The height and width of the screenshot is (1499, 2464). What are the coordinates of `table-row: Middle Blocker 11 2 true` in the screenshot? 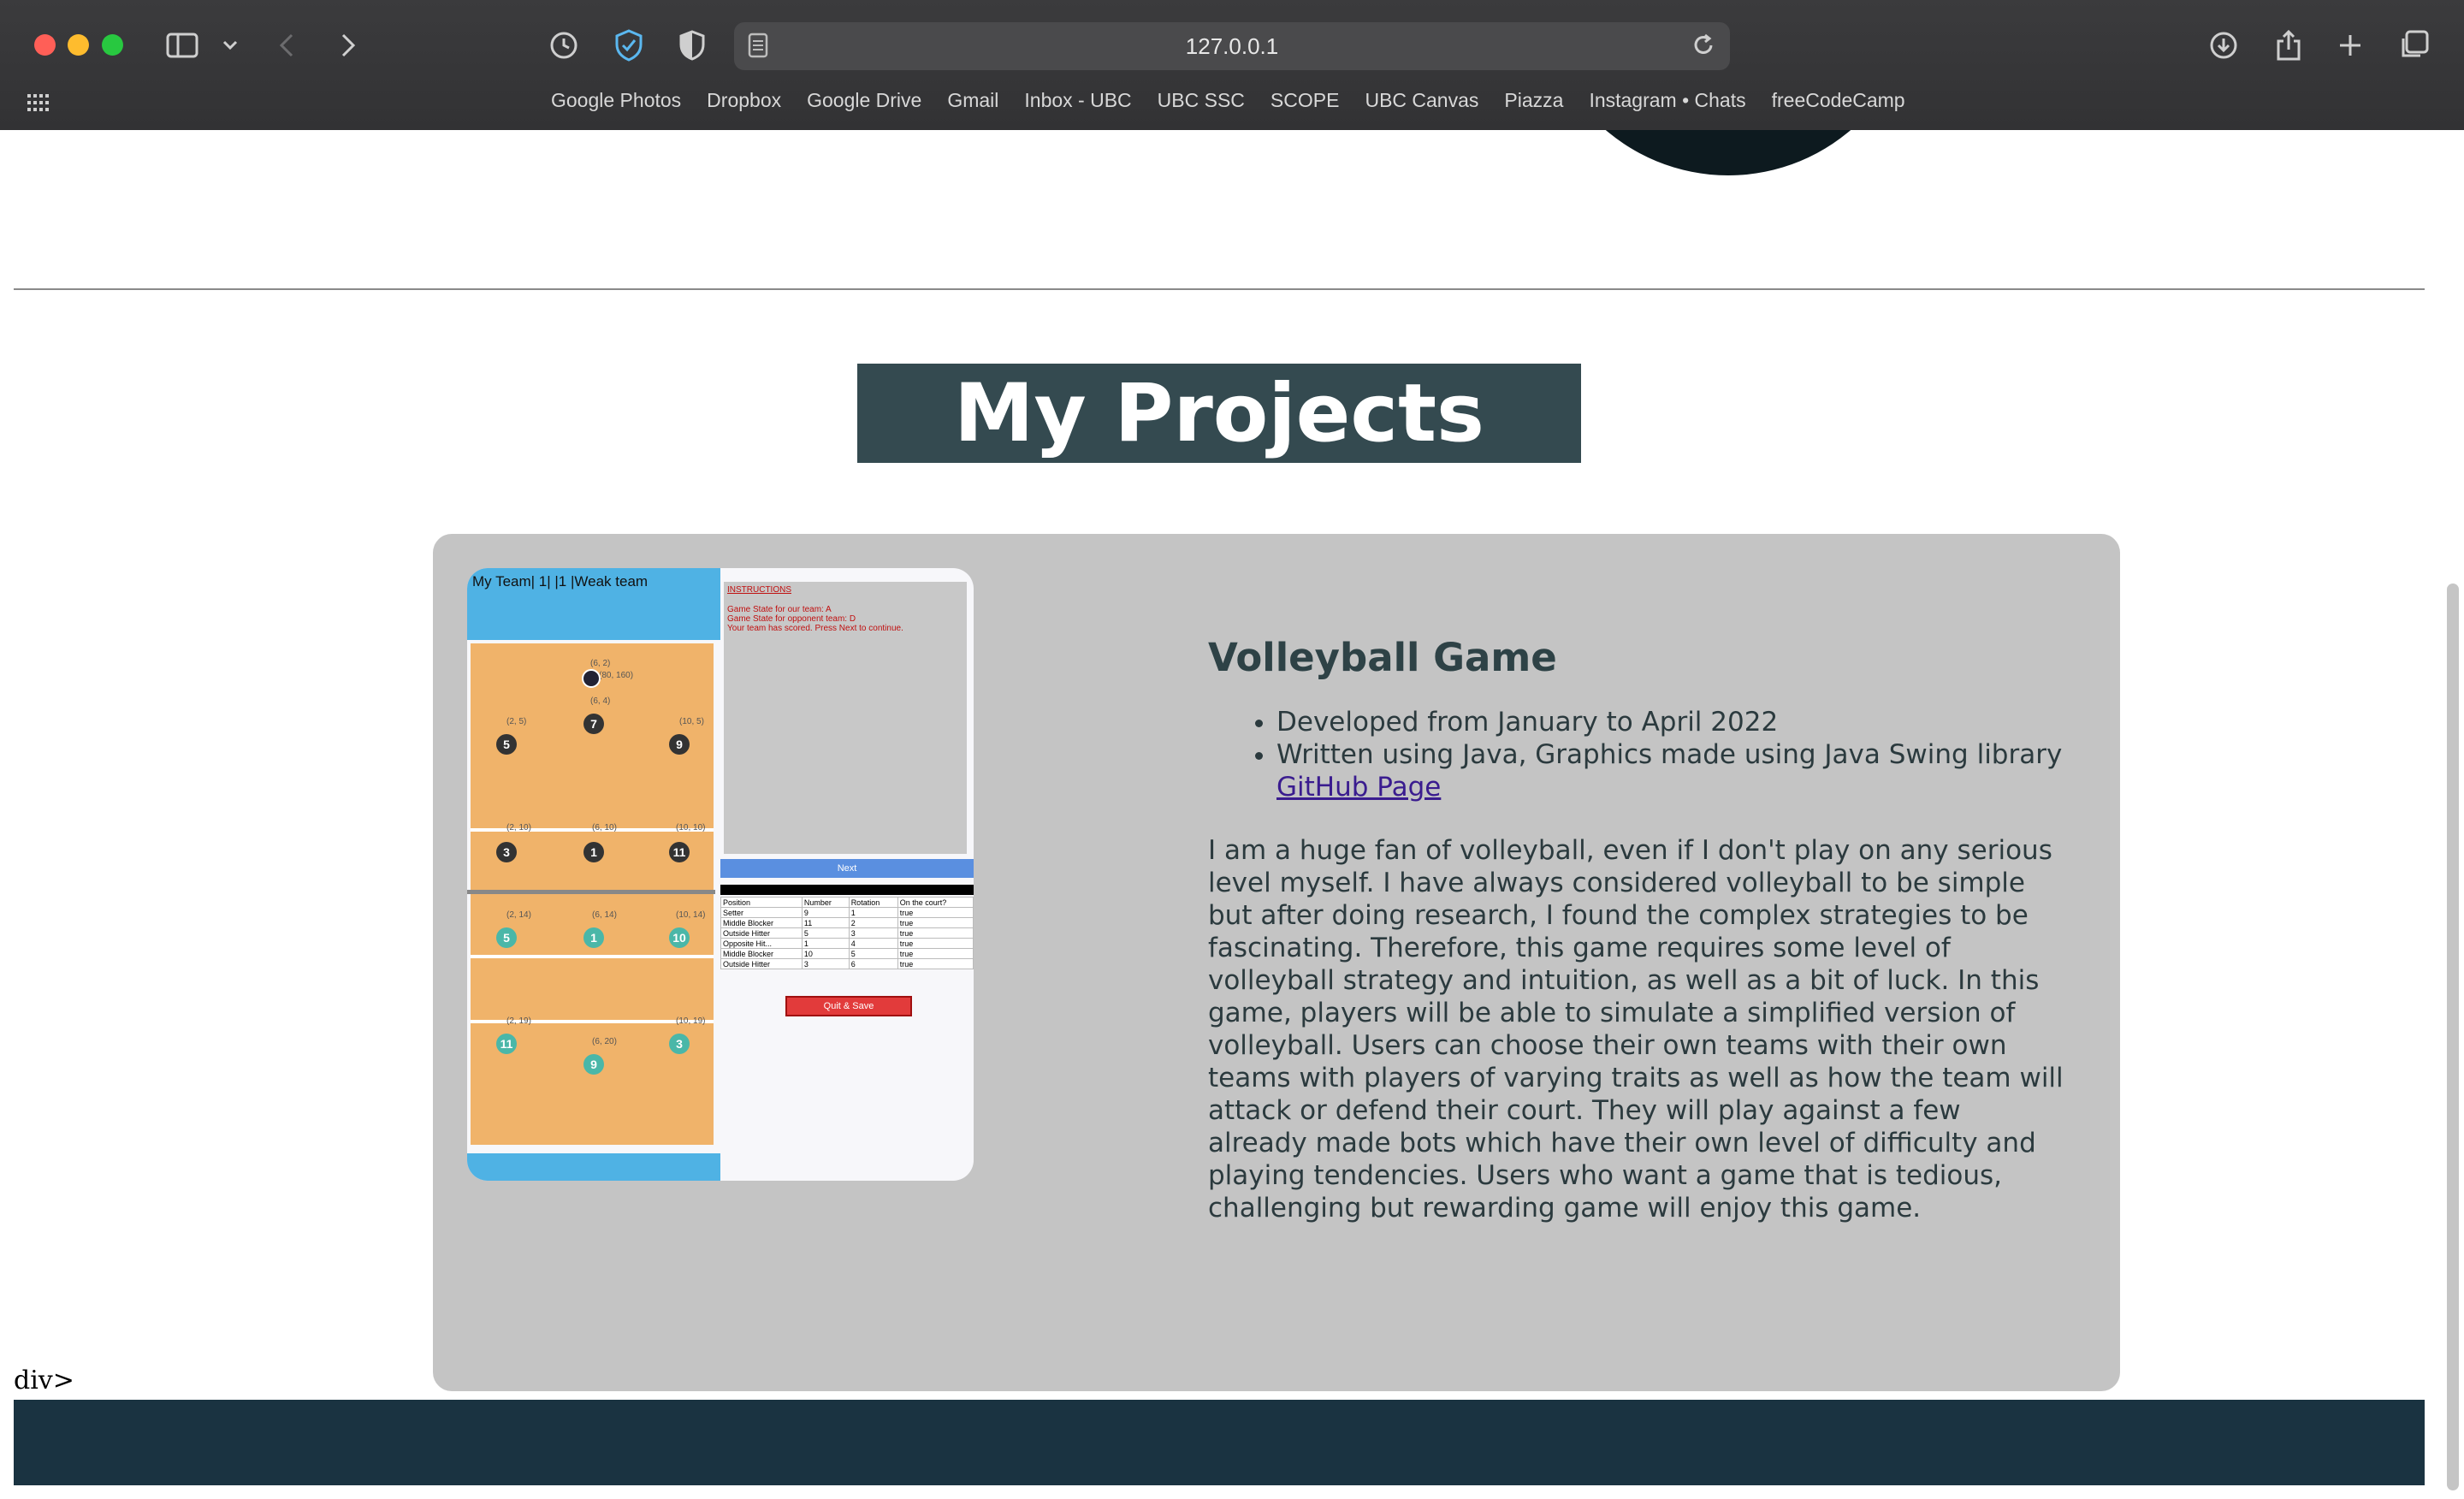 It's located at (847, 922).